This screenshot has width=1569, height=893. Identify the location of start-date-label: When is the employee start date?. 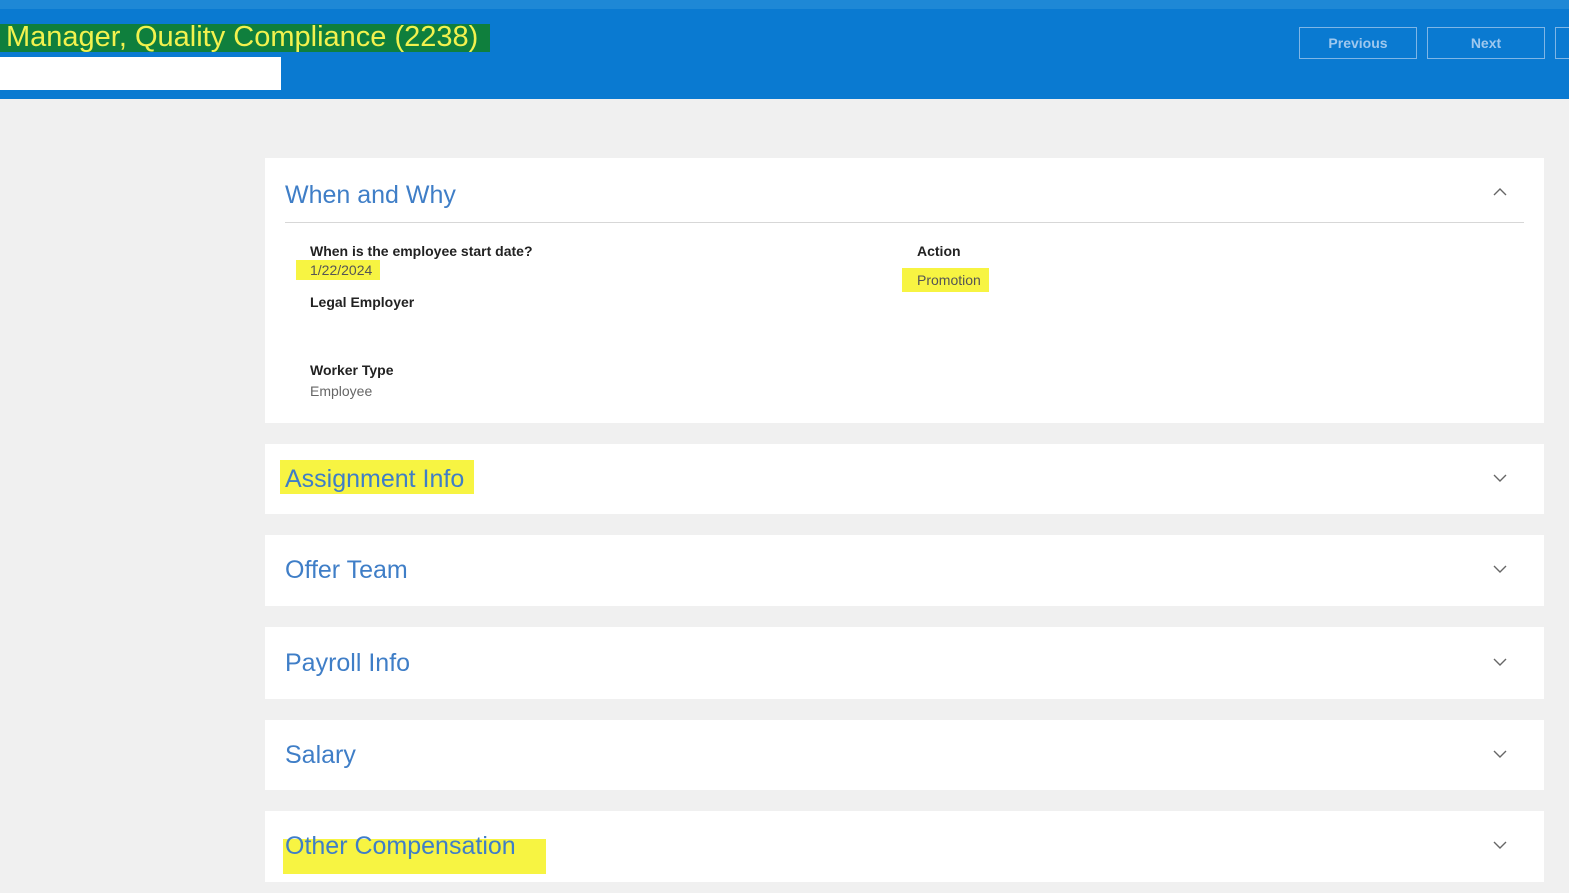
(421, 251).